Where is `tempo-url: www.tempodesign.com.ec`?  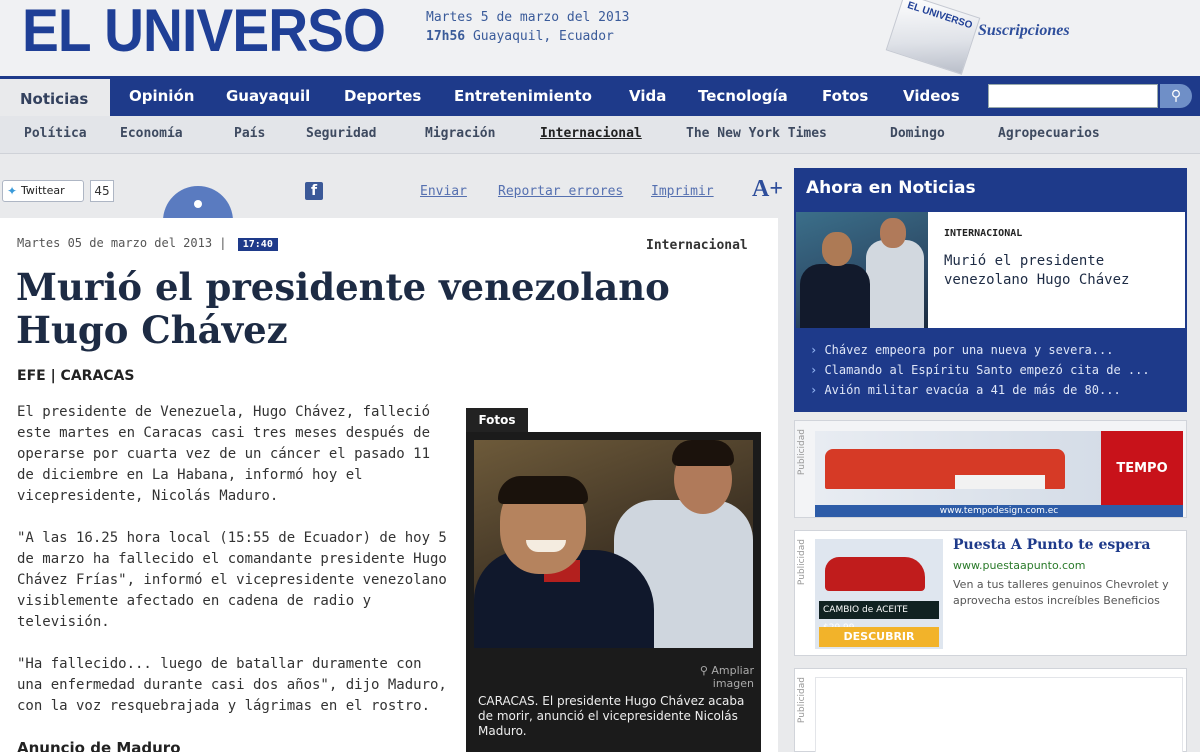
tempo-url: www.tempodesign.com.ec is located at coordinates (999, 511).